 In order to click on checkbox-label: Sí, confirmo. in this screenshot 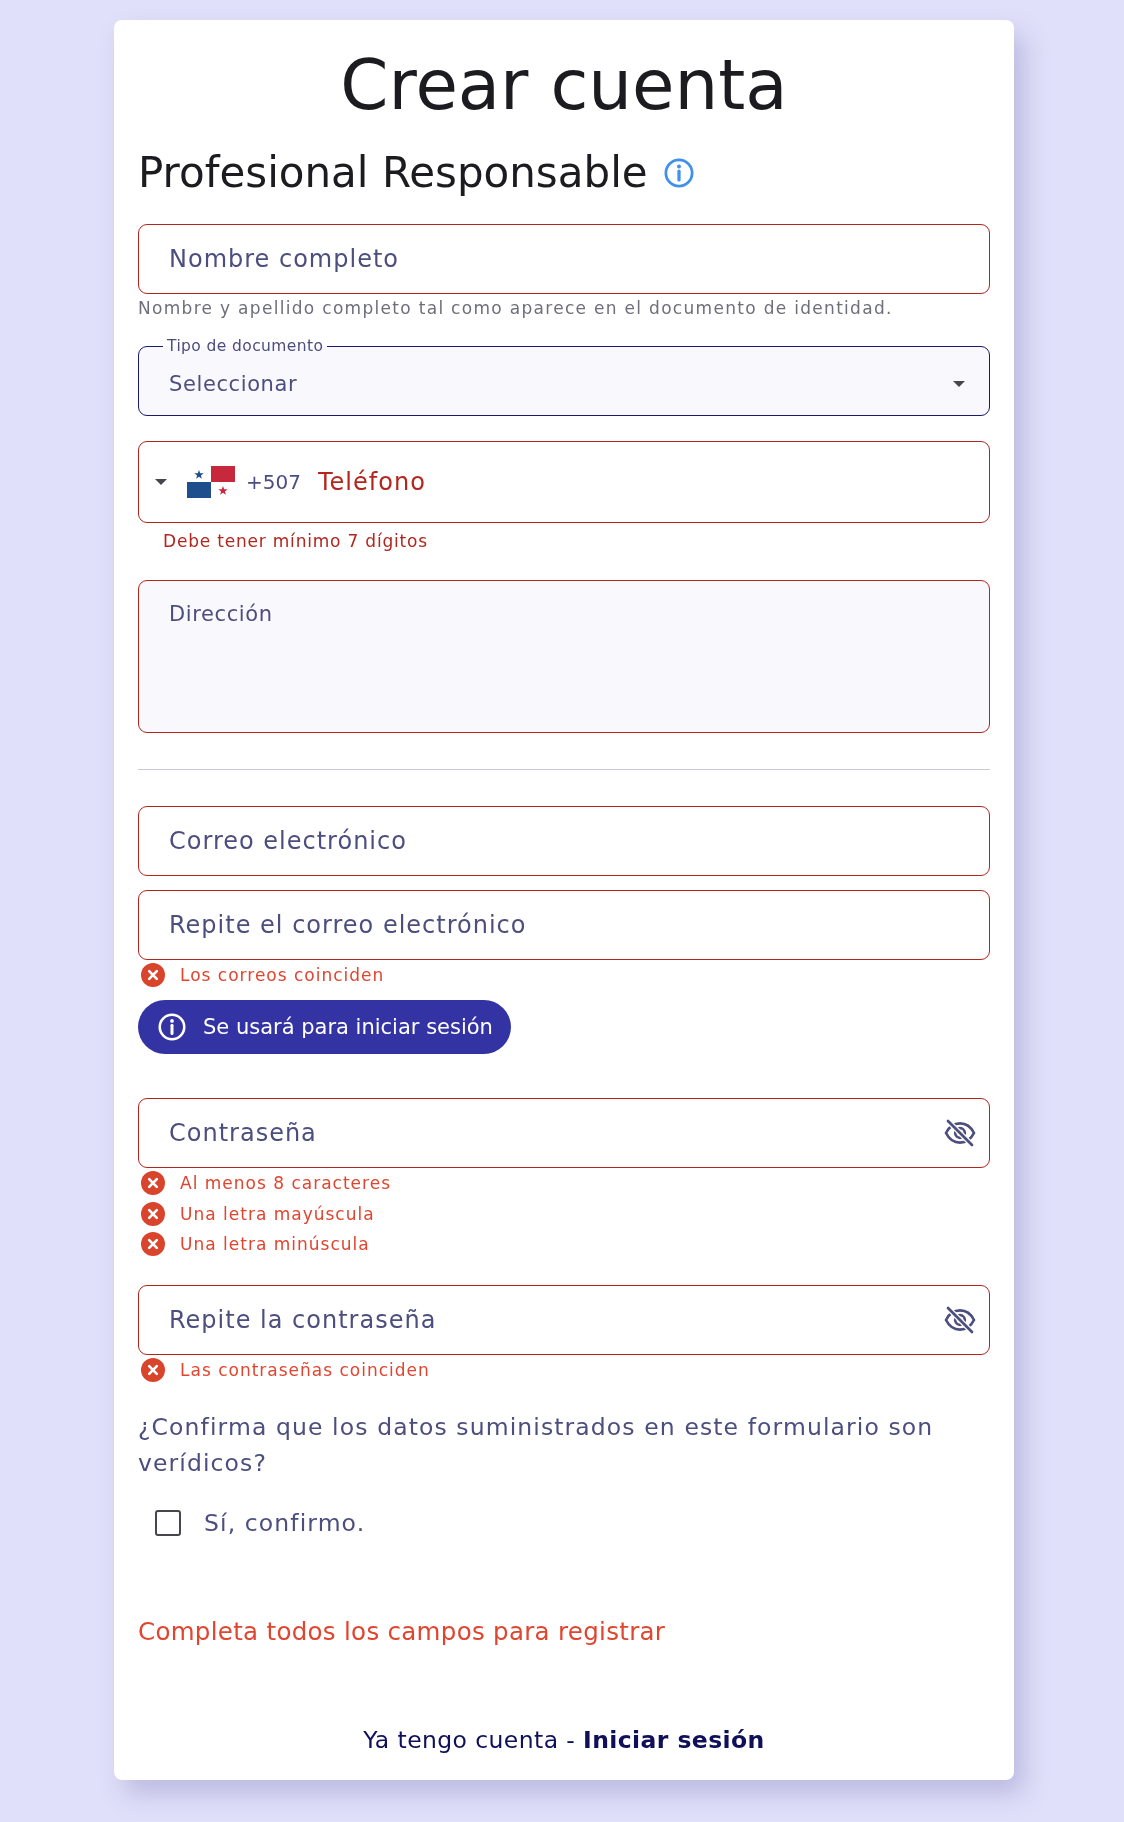, I will do `click(285, 1523)`.